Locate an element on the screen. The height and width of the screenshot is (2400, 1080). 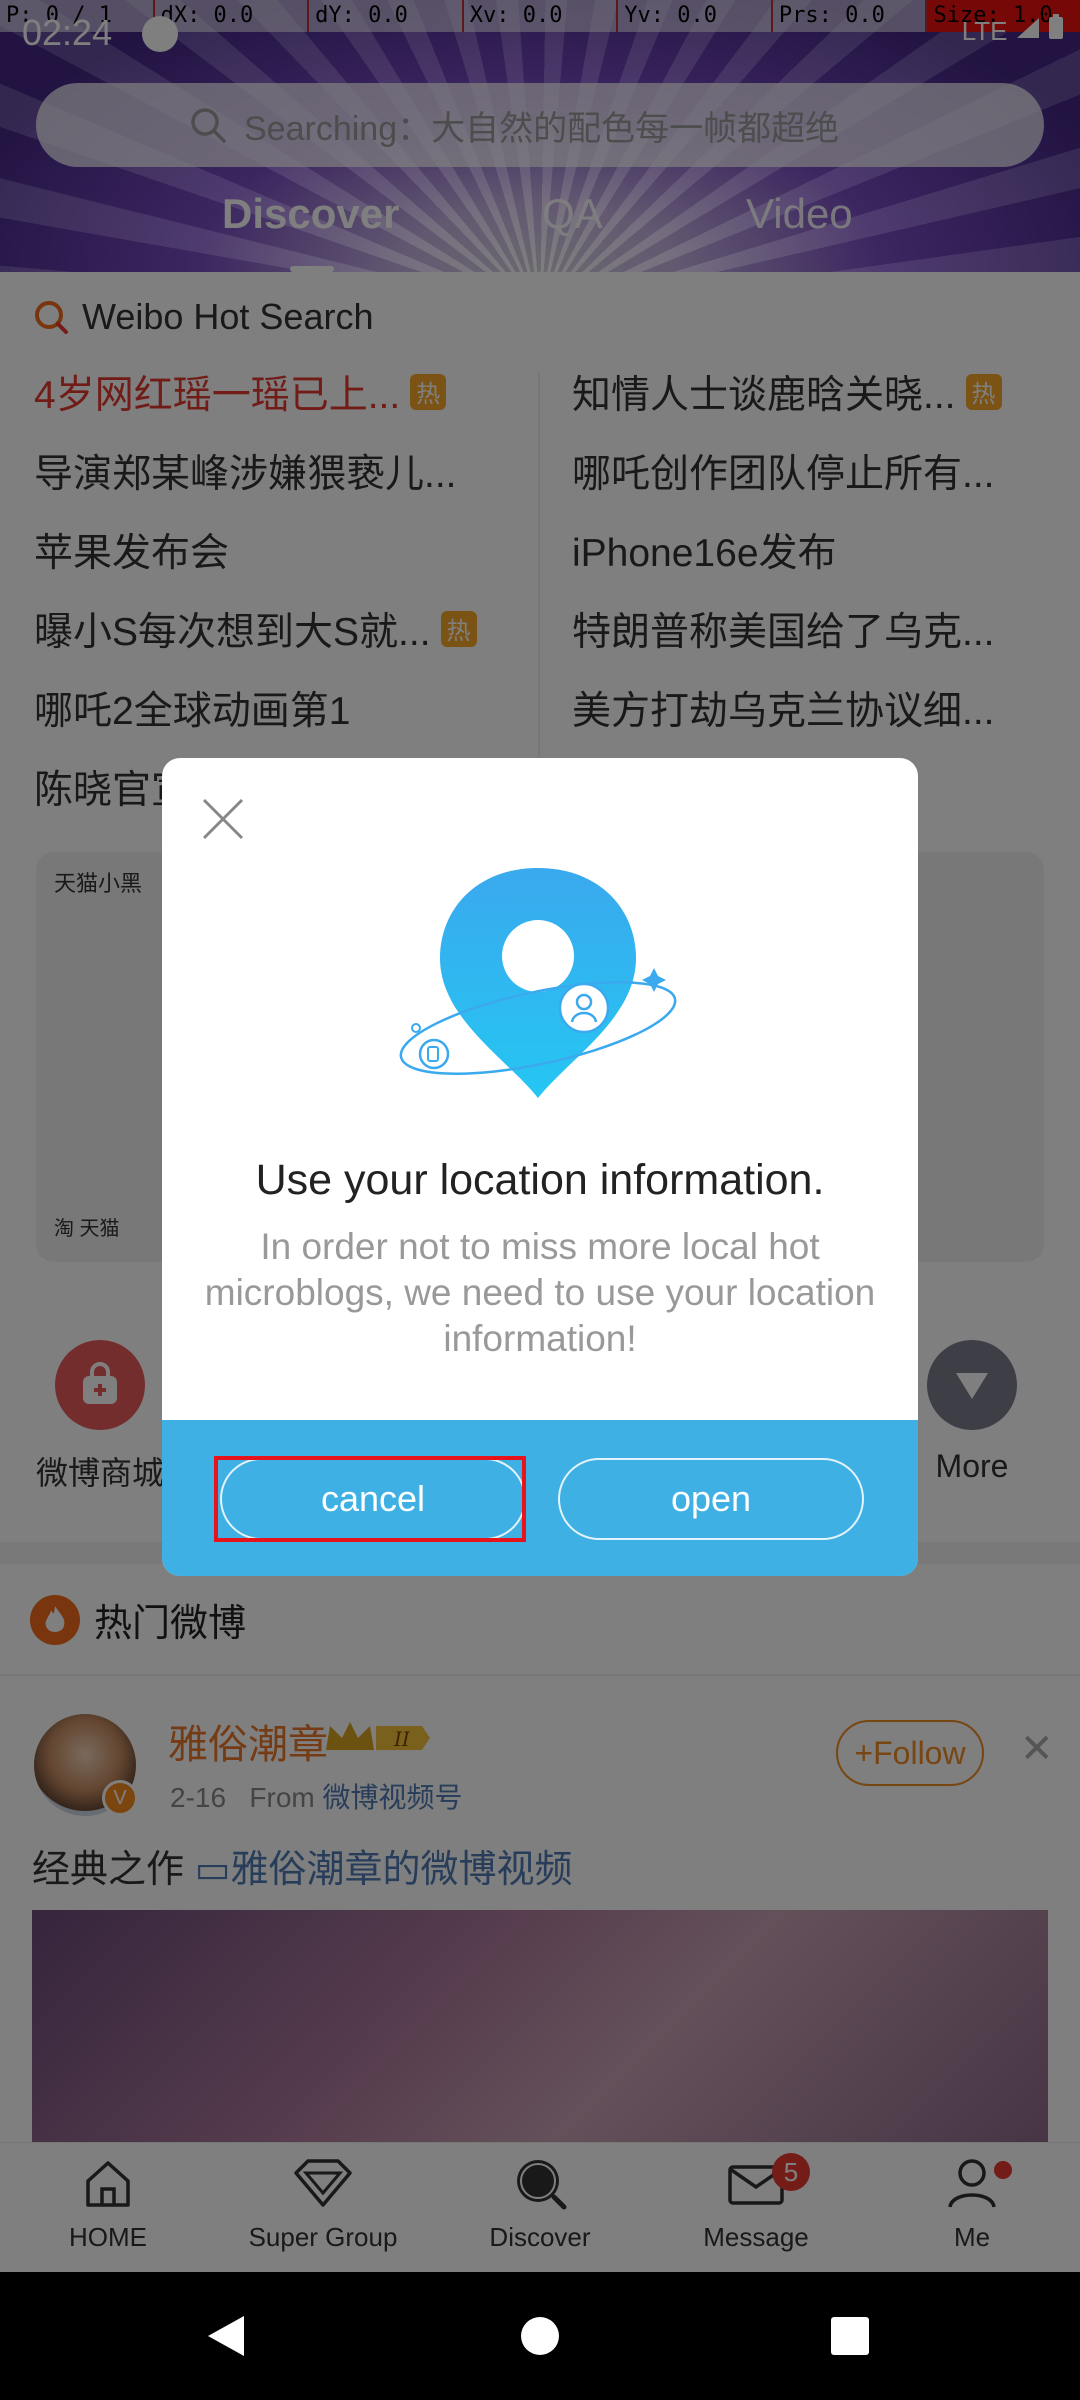
close-icon is located at coordinates (223, 819).